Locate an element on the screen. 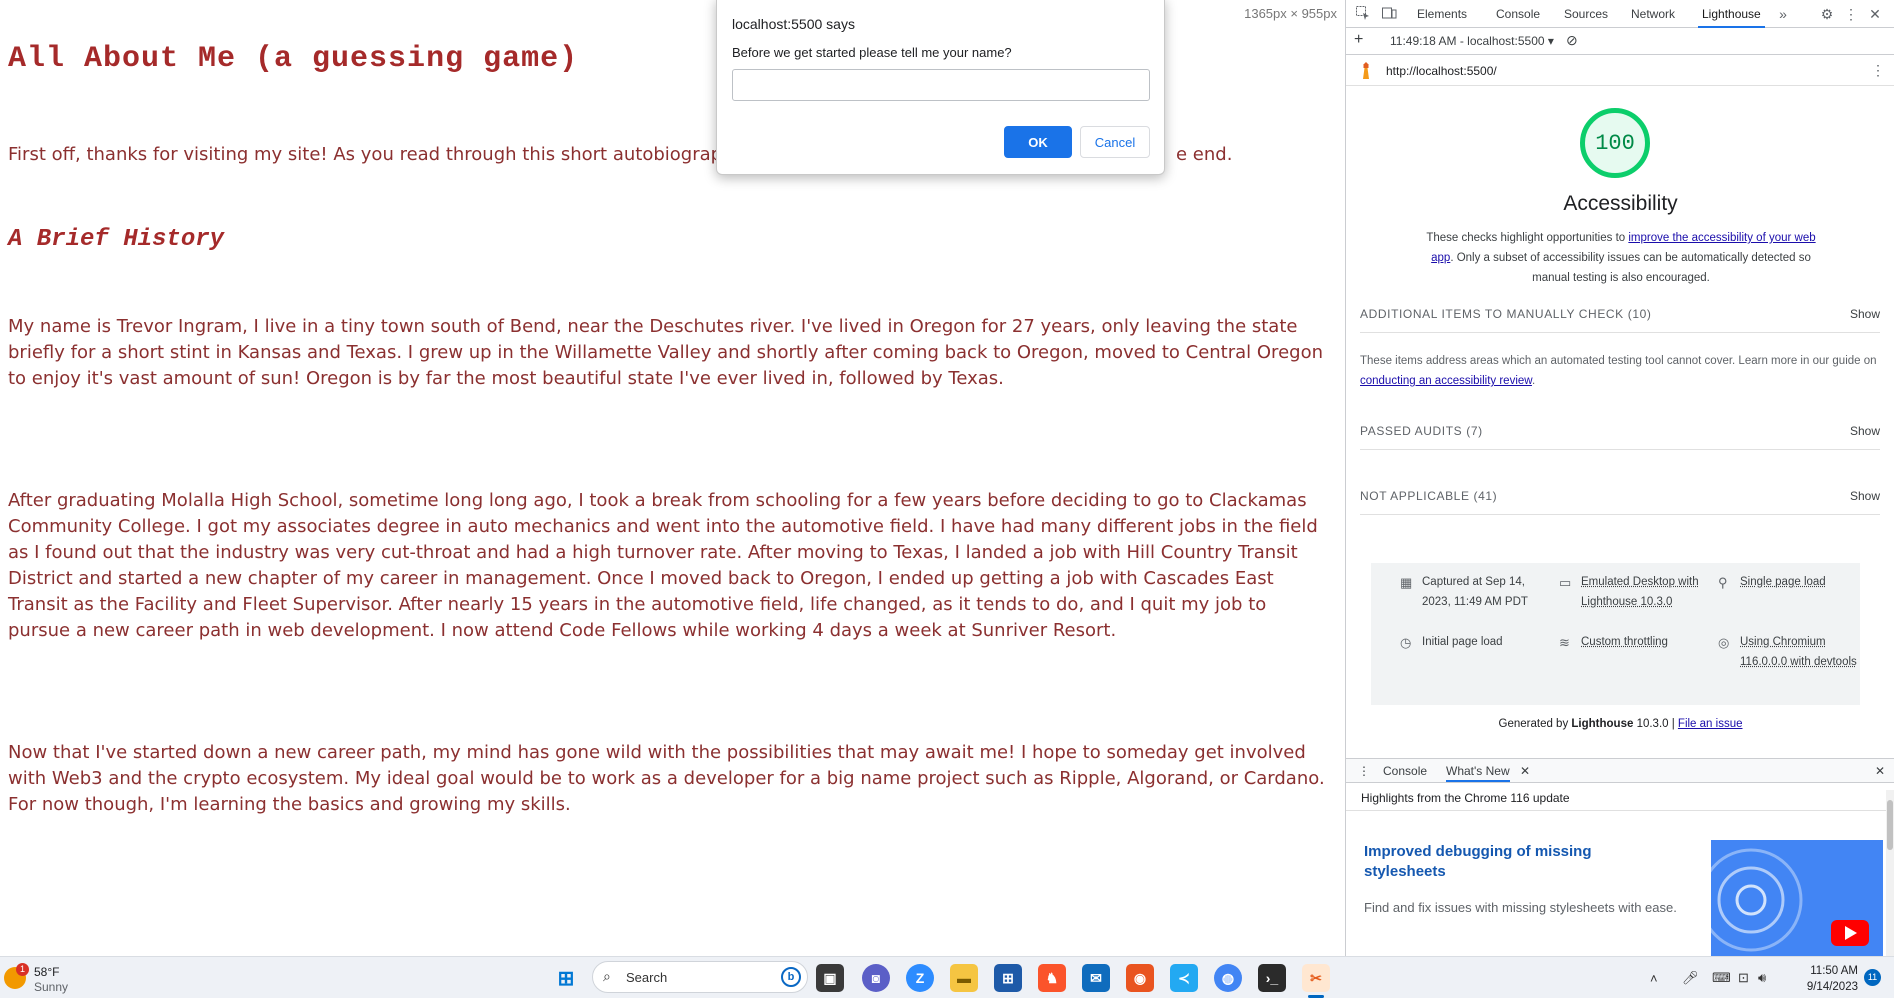 The width and height of the screenshot is (1894, 998). chrome-icon: ◍ is located at coordinates (1228, 978).